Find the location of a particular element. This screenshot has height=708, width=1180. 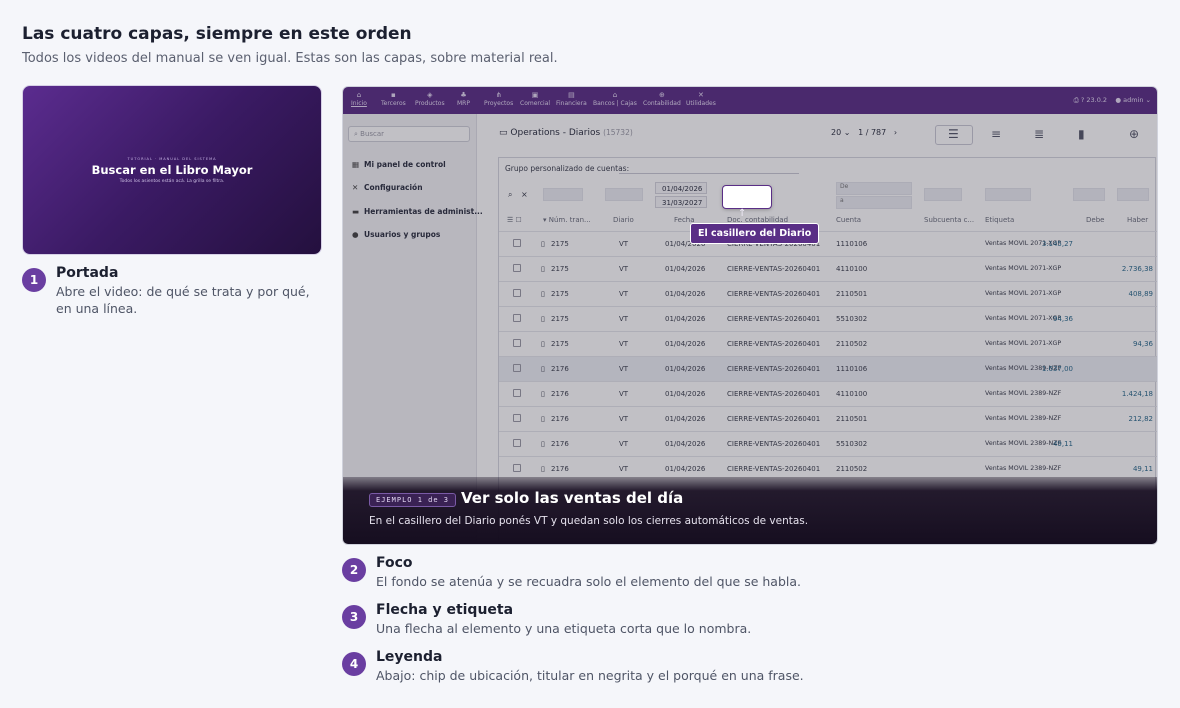

column-header: Haber is located at coordinates (1137, 220).